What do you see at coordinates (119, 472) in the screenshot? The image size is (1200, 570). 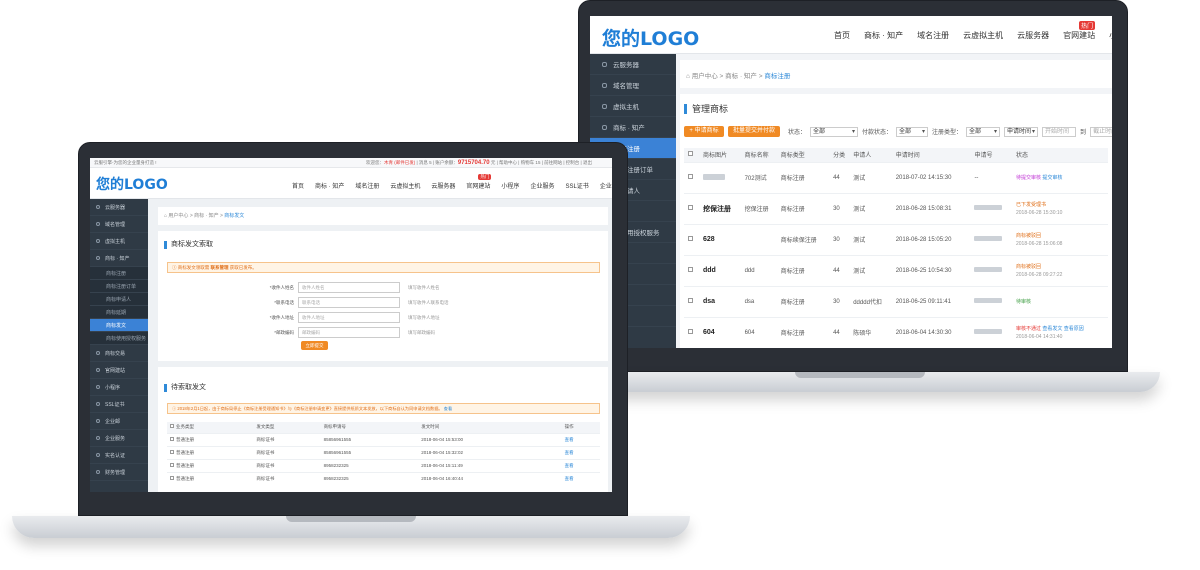 I see `sidebar-item: 财务管理` at bounding box center [119, 472].